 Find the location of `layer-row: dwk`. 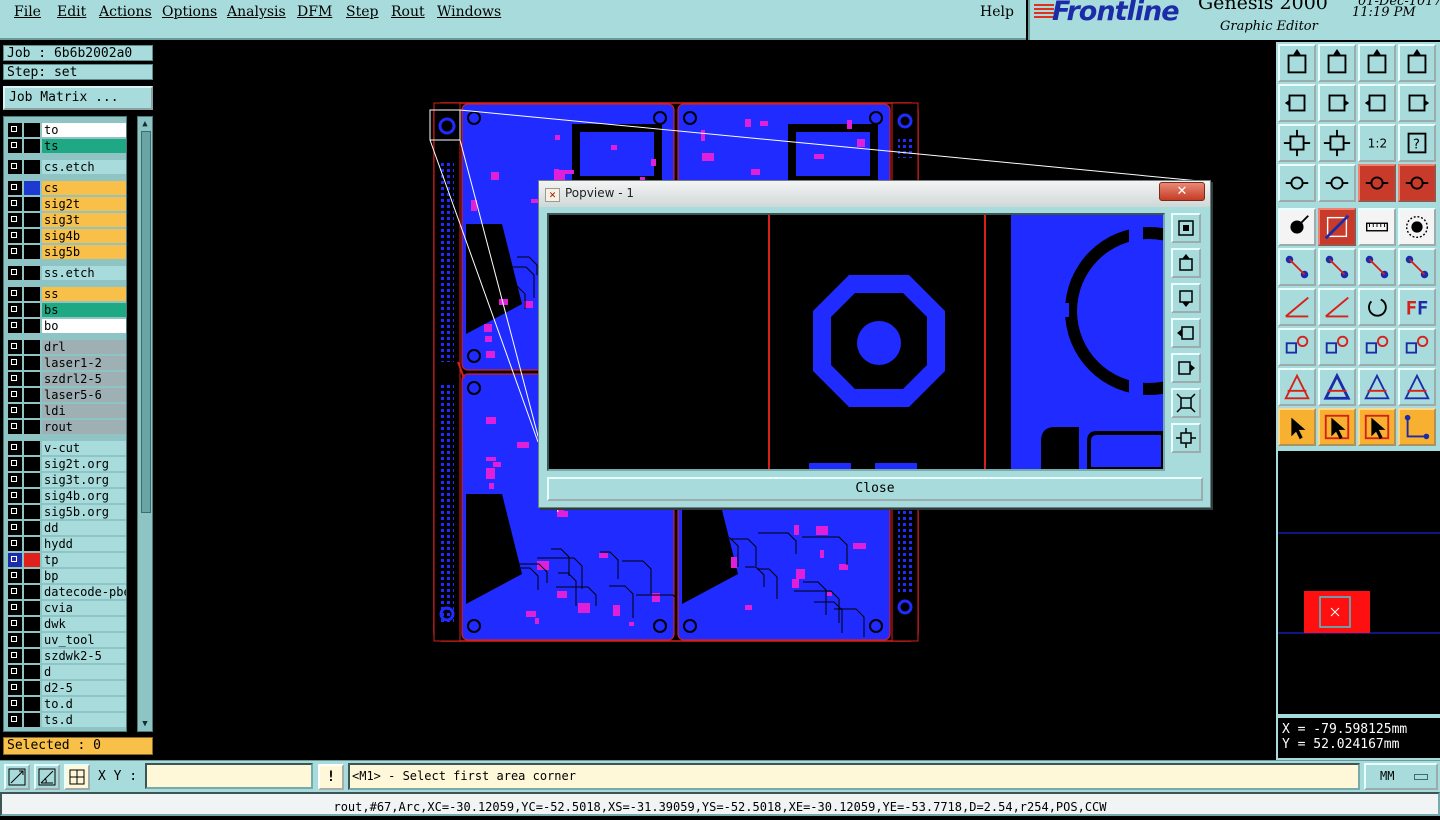

layer-row: dwk is located at coordinates (66, 624).